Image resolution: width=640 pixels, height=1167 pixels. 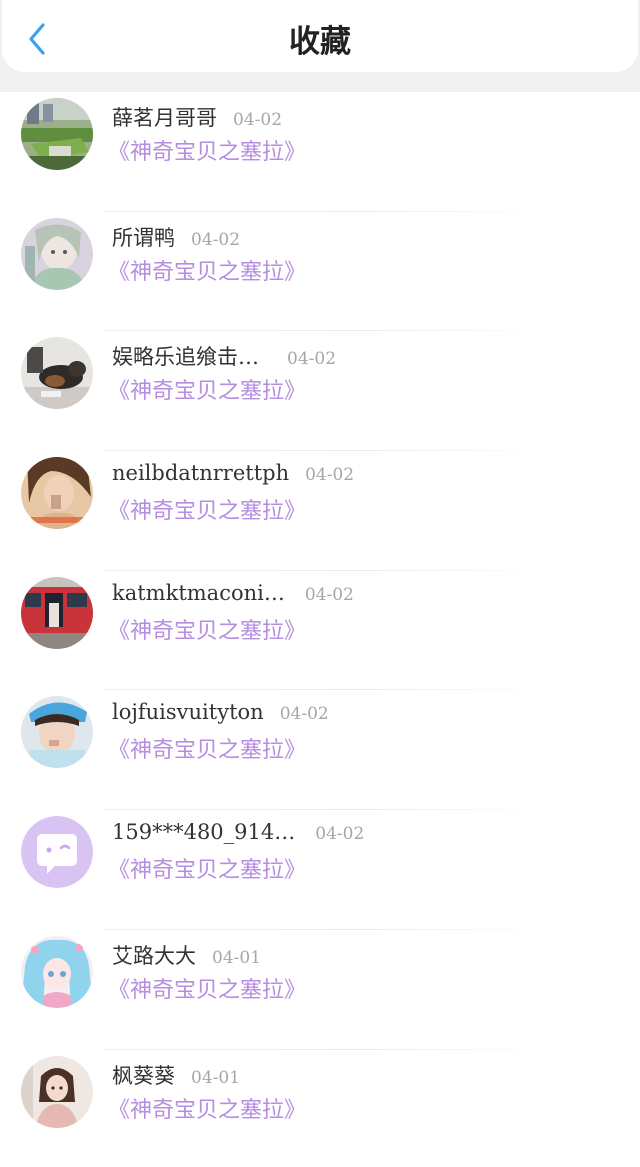 I want to click on list-item: 所谓鸭 04-02 《神奇宝贝之塞拉》, so click(x=320, y=272).